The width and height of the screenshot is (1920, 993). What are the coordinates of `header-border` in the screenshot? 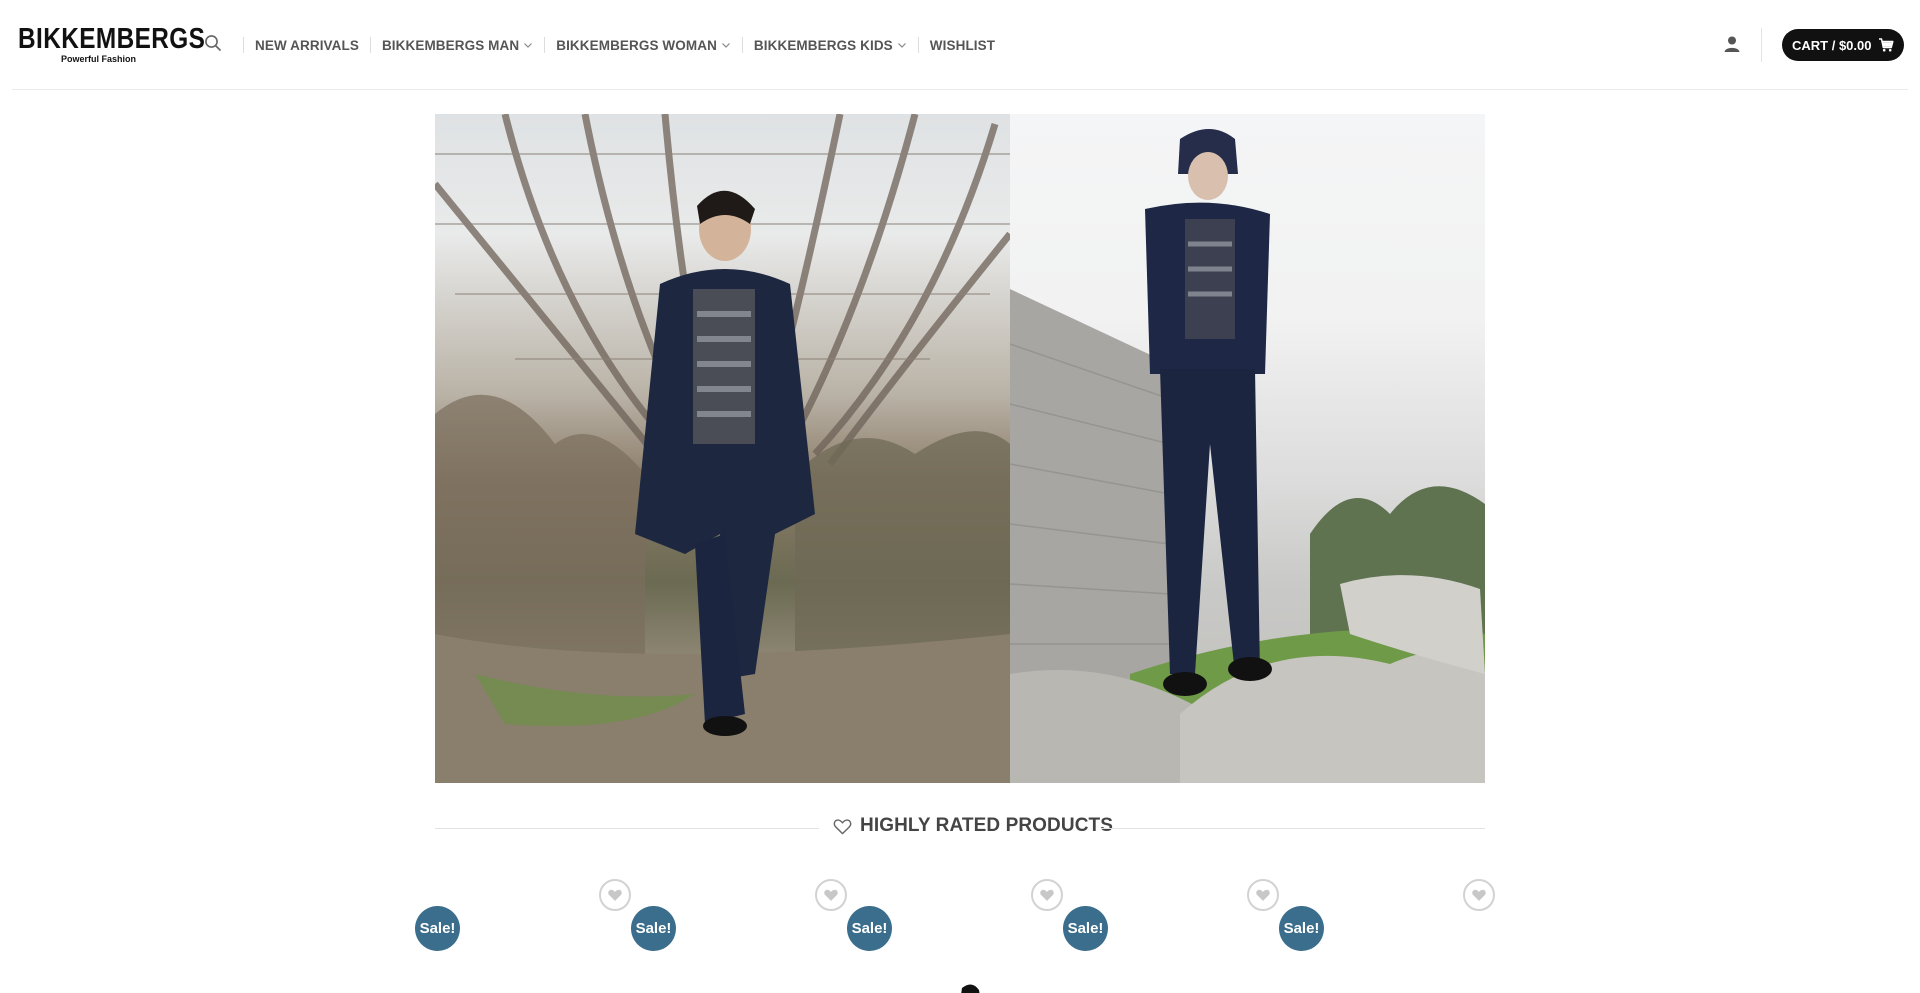 It's located at (960, 89).